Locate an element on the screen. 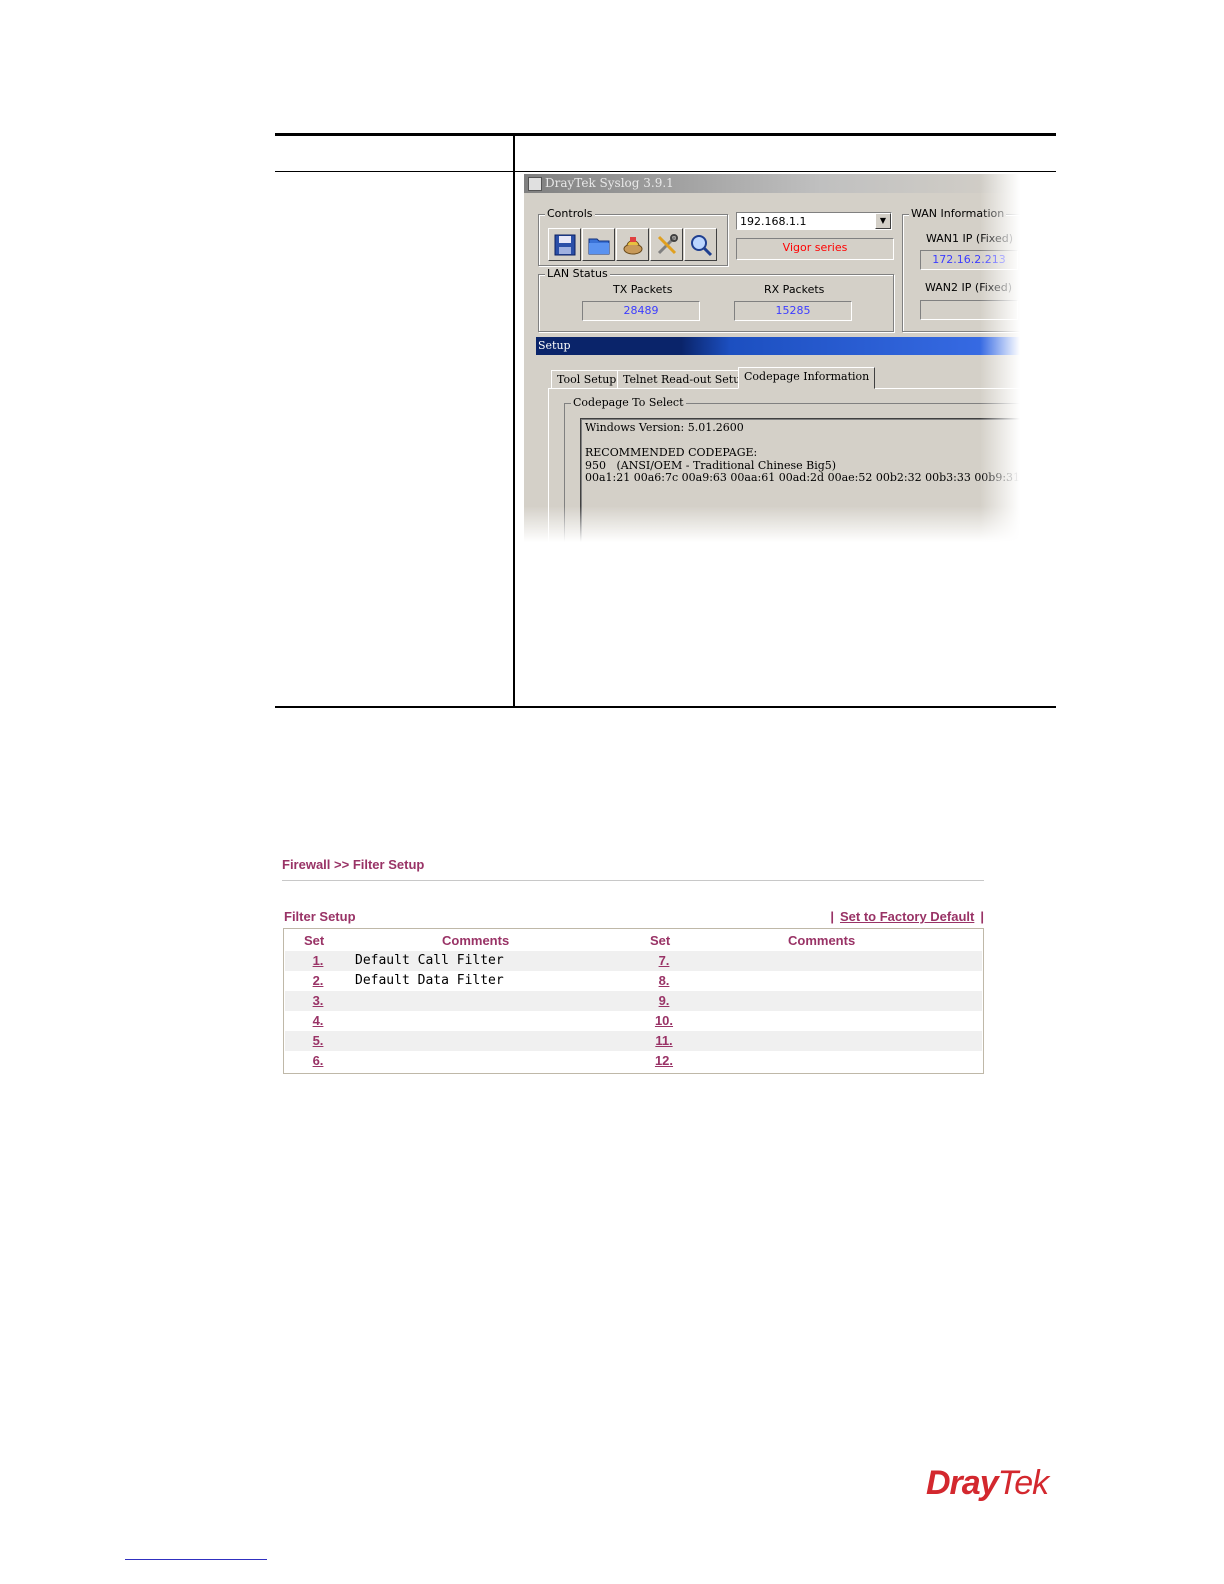  table-row: 5. 11. is located at coordinates (633, 1041).